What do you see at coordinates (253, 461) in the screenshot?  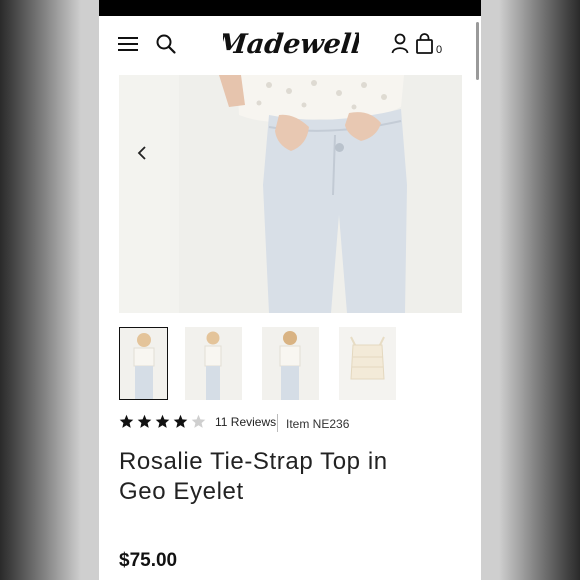 I see `product-title-line-1: Rosalie Tie-Strap Top in` at bounding box center [253, 461].